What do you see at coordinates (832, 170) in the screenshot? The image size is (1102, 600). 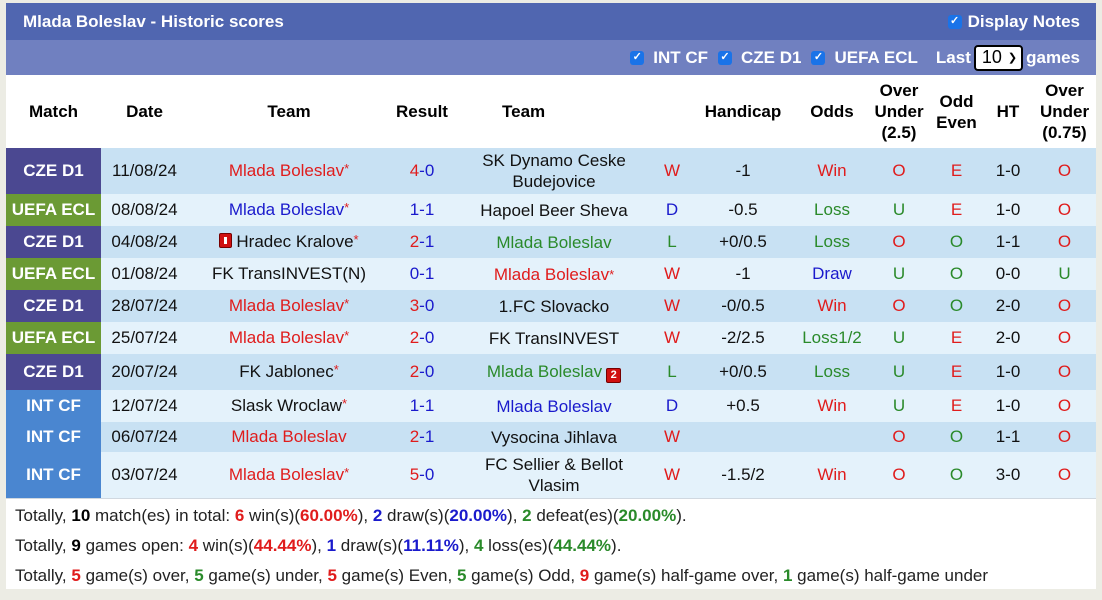 I see `odds-value: Win` at bounding box center [832, 170].